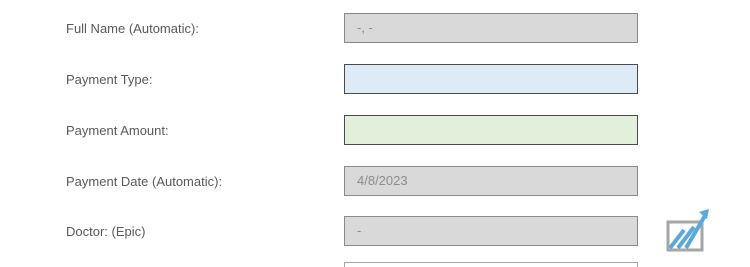  What do you see at coordinates (491, 79) in the screenshot?
I see `payment-type-field` at bounding box center [491, 79].